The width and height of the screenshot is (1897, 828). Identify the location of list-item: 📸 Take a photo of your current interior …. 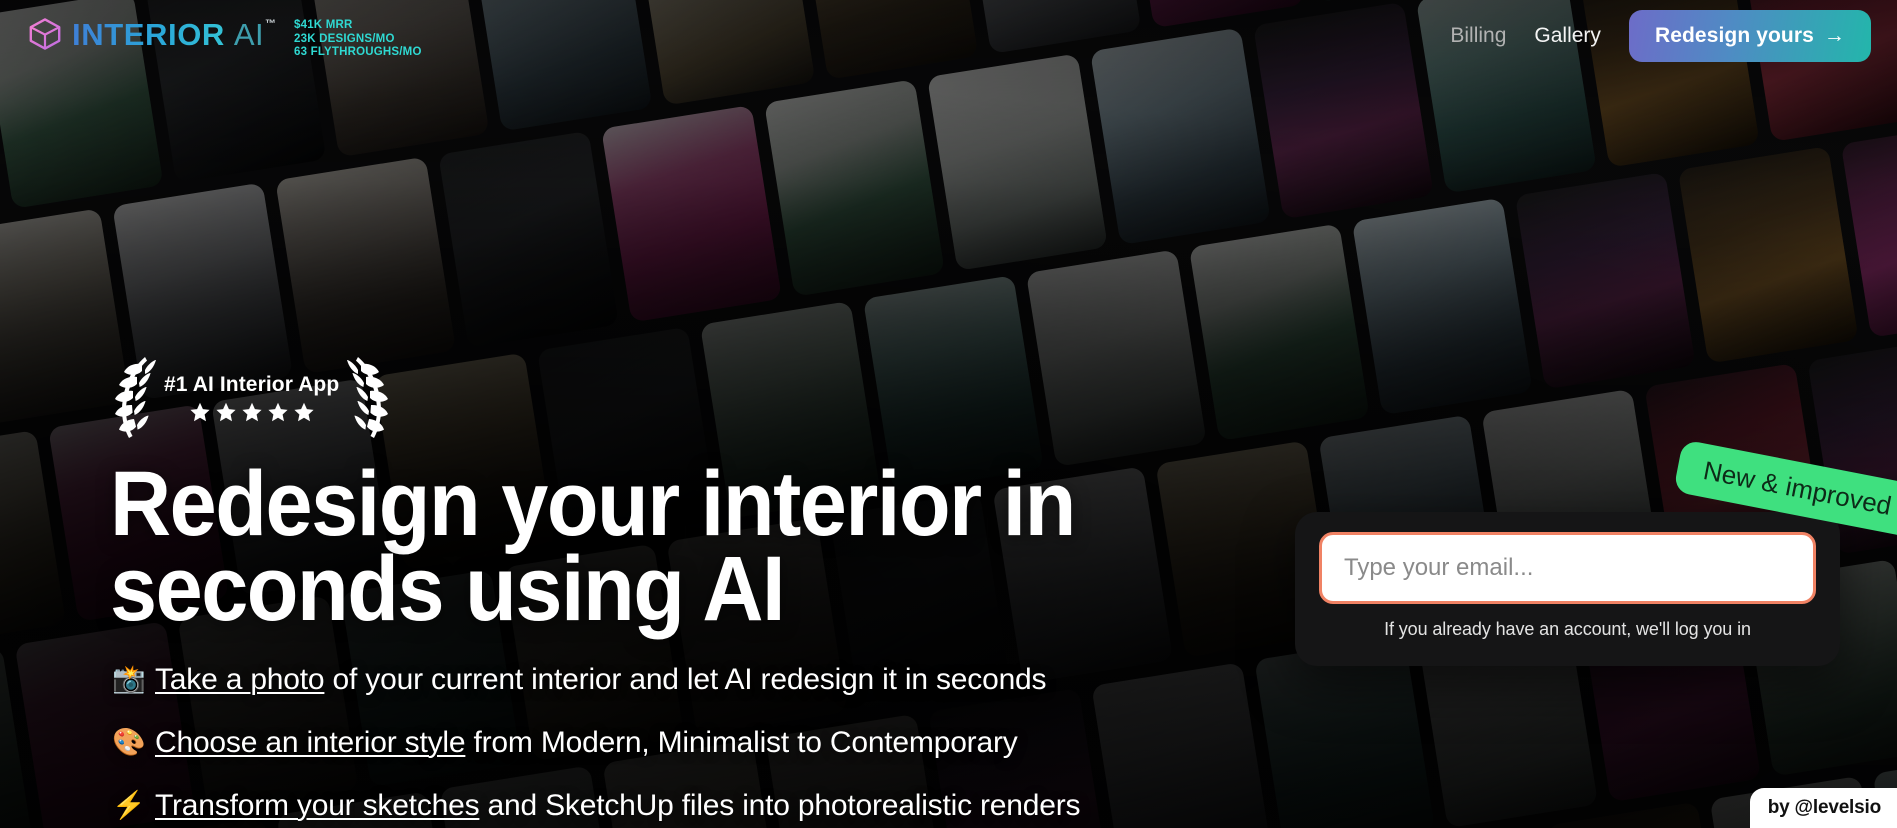
(596, 679).